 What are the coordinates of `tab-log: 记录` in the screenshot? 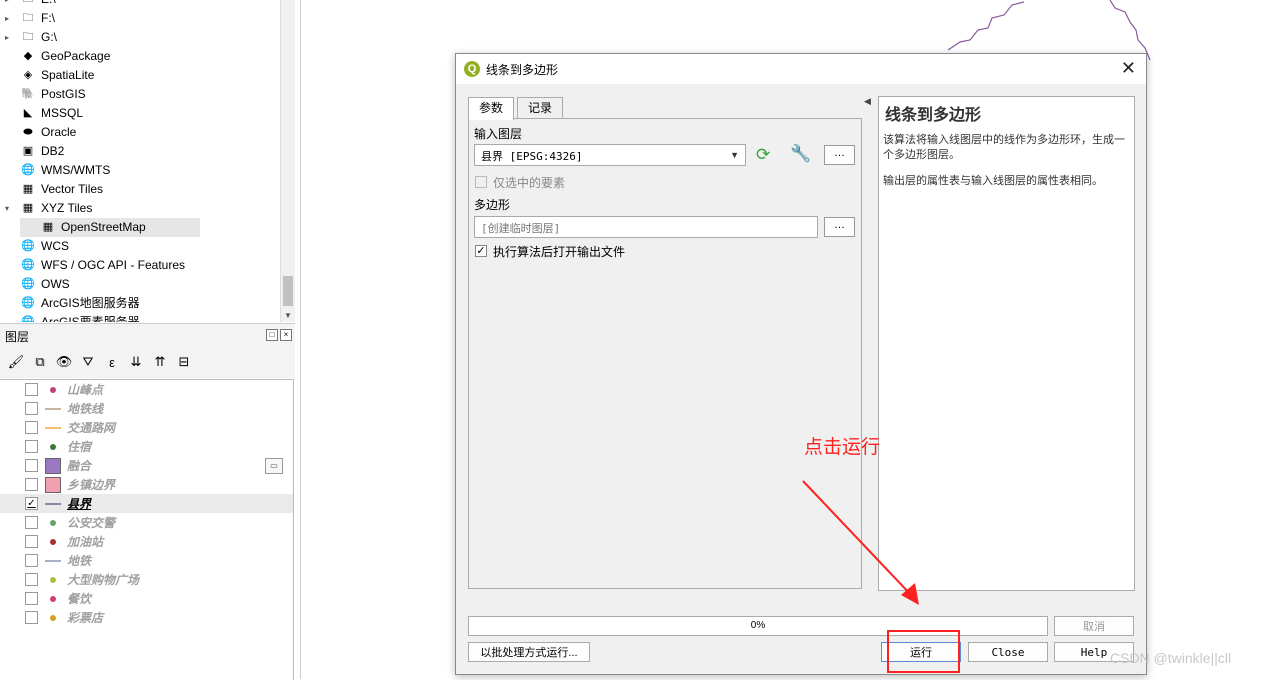 It's located at (540, 108).